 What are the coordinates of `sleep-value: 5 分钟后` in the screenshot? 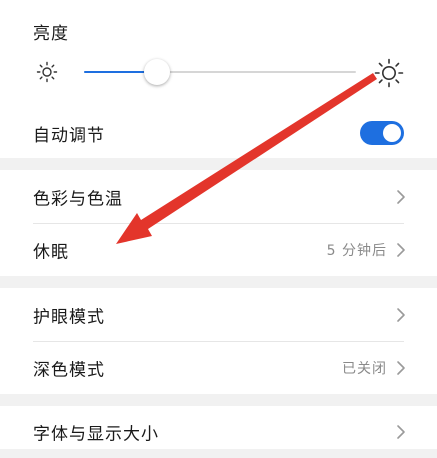 It's located at (356, 250).